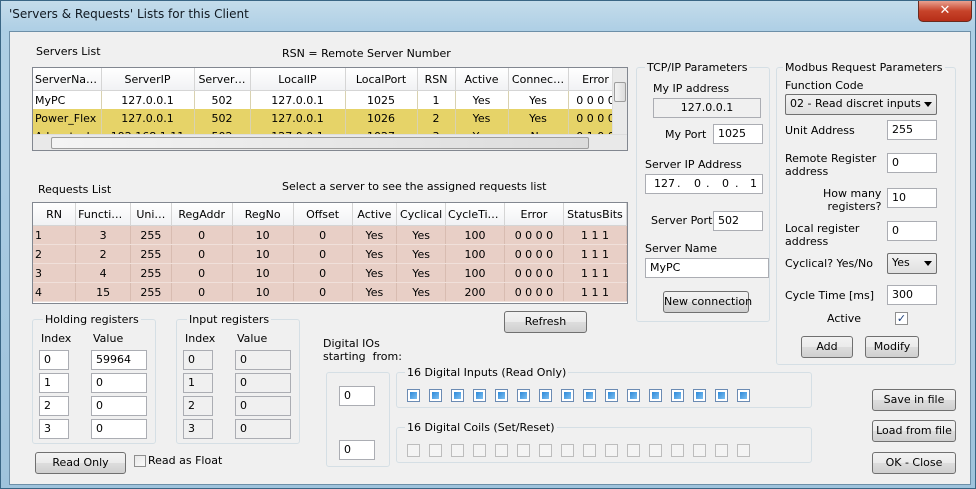  What do you see at coordinates (738, 221) in the screenshot?
I see `server-port-field: 502` at bounding box center [738, 221].